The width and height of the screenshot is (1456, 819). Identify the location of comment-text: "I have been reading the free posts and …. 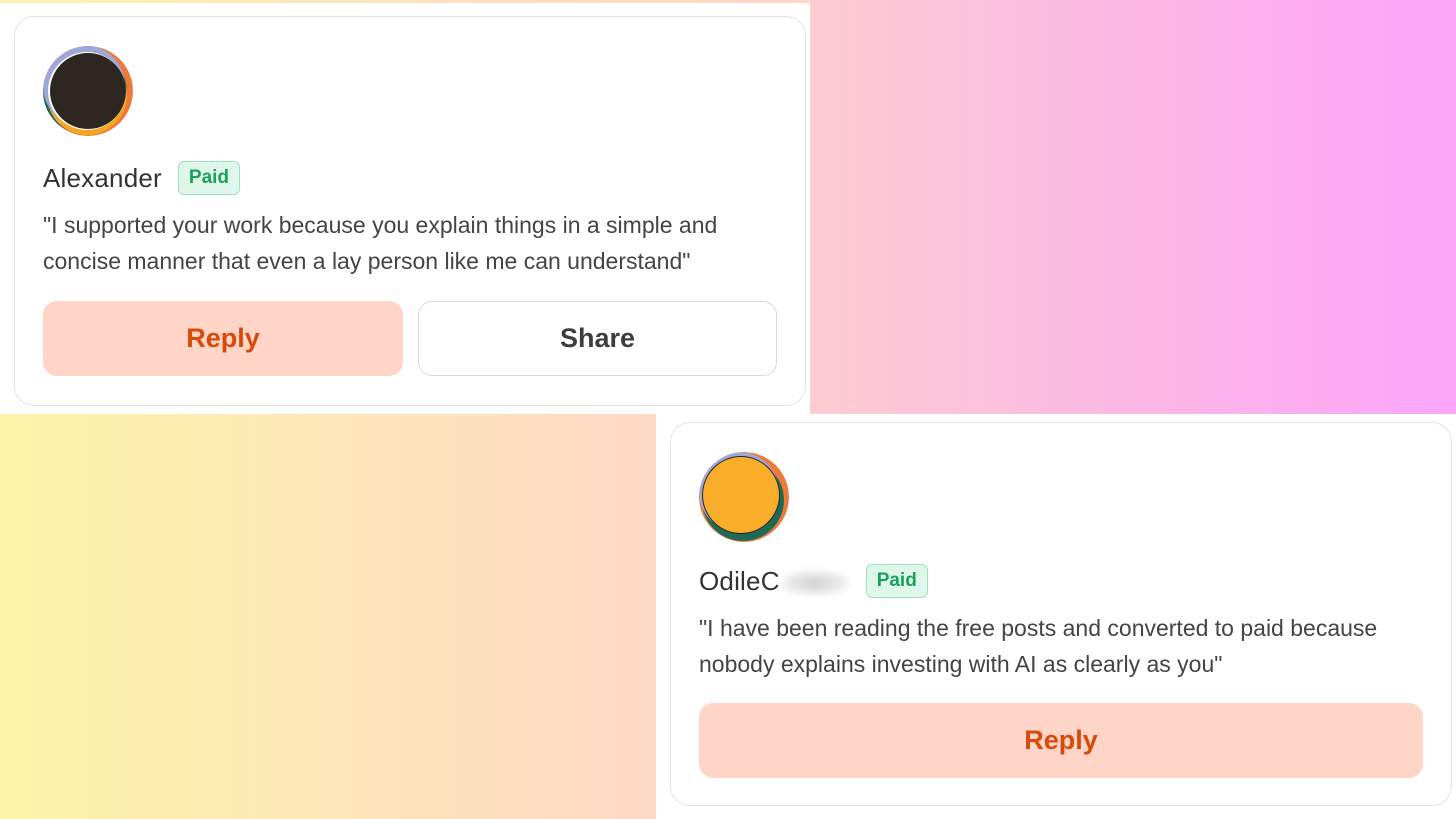
(1038, 646).